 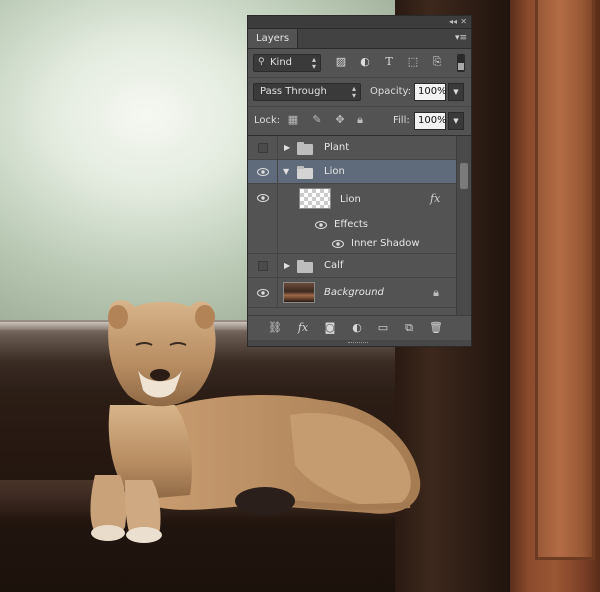 What do you see at coordinates (341, 62) in the screenshot?
I see `pixel-layer-filter-icon: ▨` at bounding box center [341, 62].